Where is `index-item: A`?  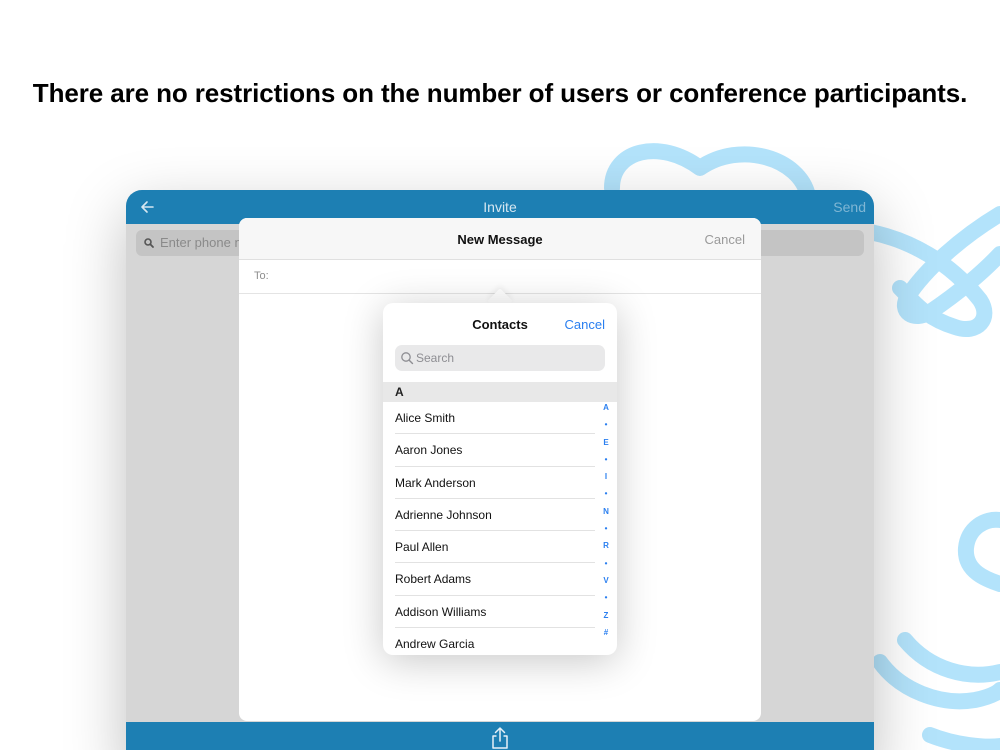
index-item: A is located at coordinates (606, 408).